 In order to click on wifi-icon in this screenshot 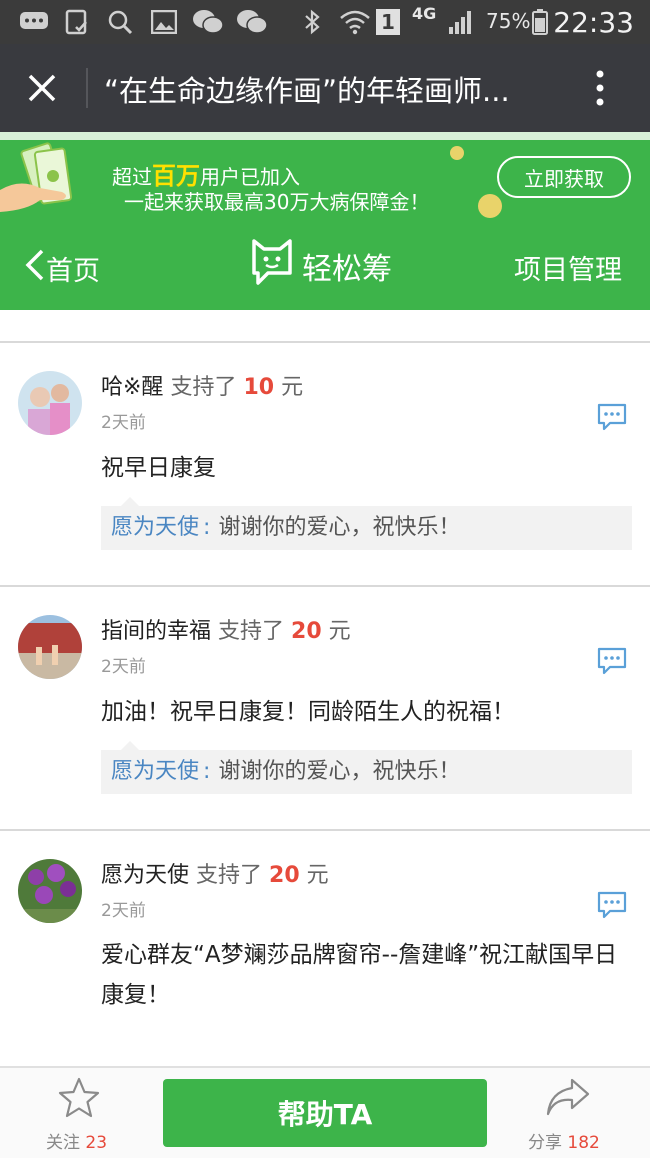, I will do `click(355, 22)`.